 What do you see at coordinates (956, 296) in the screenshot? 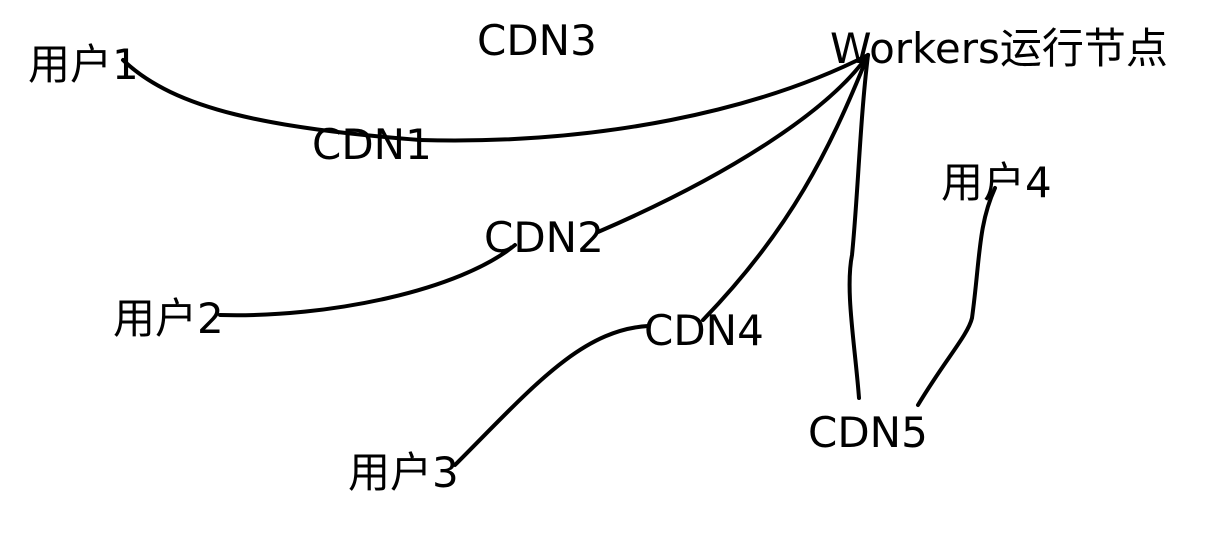
I see `edge-user4-cdn5` at bounding box center [956, 296].